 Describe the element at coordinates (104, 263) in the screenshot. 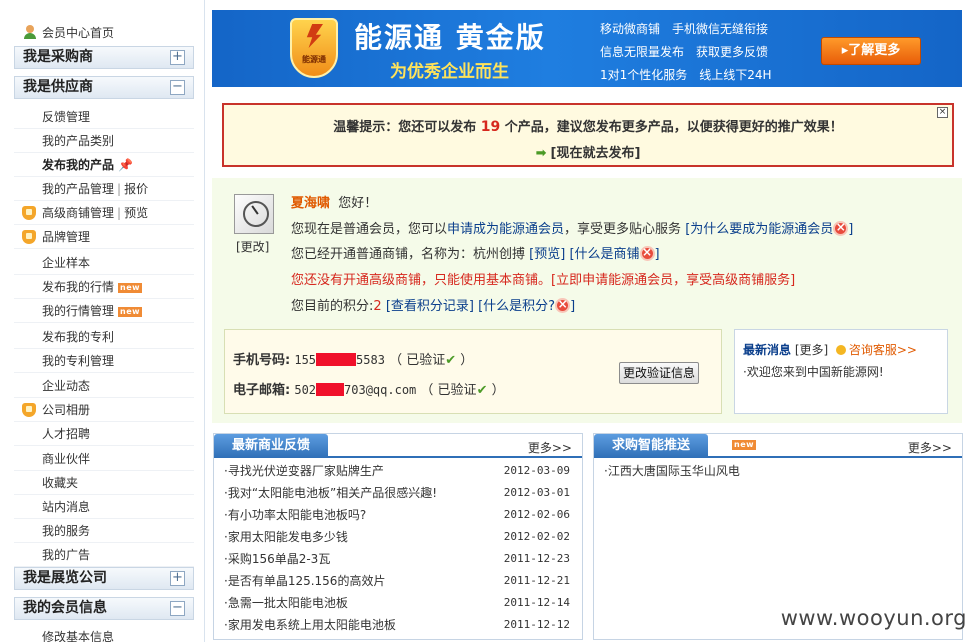

I see `sidebar-item-samples: 企业样本` at that location.